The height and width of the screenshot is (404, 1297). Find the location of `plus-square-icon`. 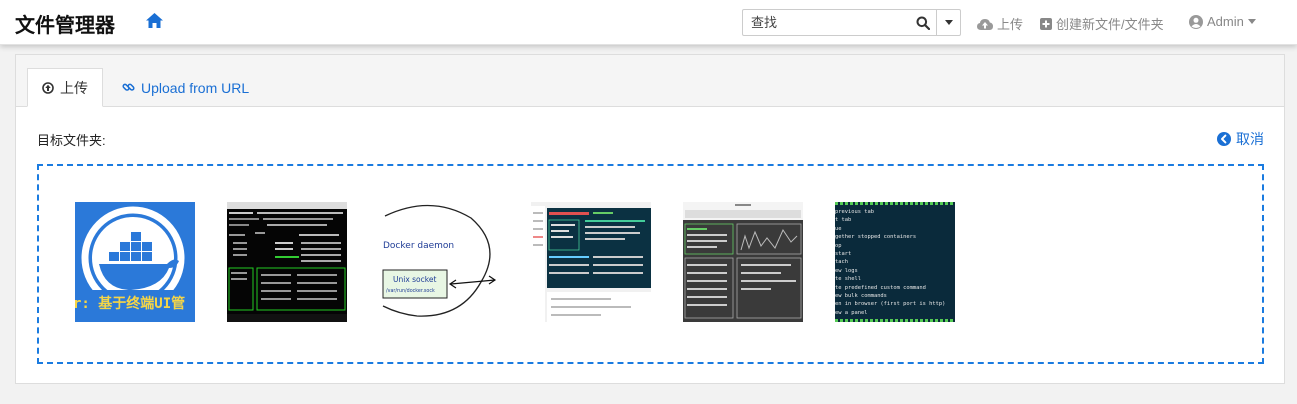

plus-square-icon is located at coordinates (1046, 23).